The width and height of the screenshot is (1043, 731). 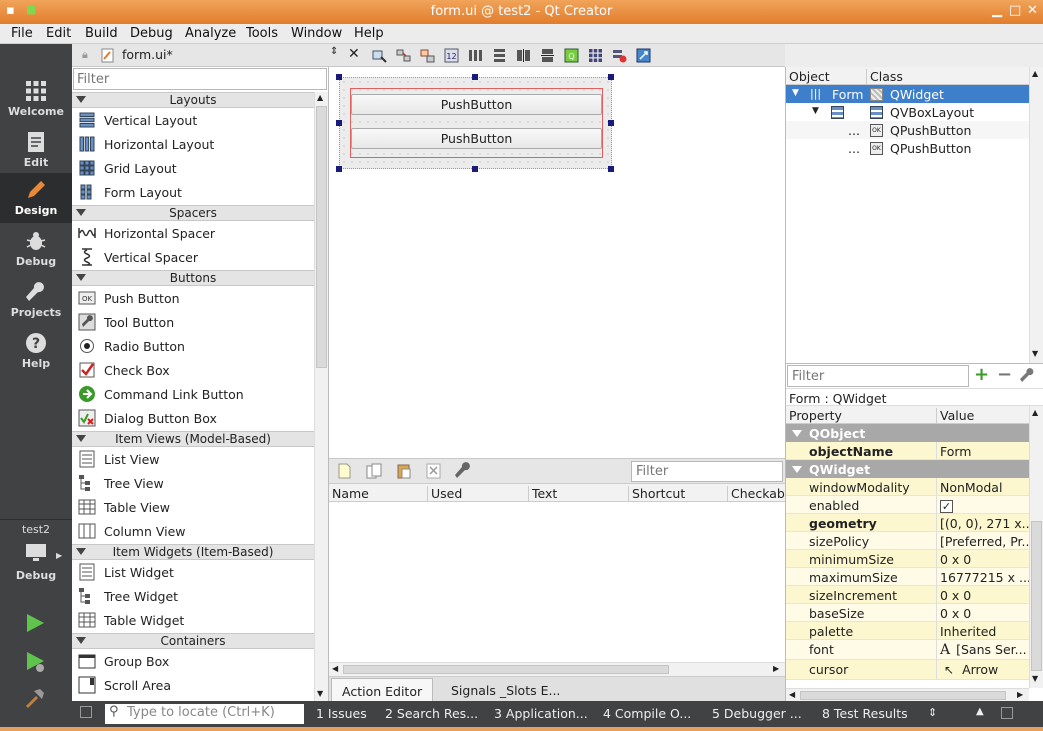 I want to click on menu-analyze: Analyze, so click(x=210, y=33).